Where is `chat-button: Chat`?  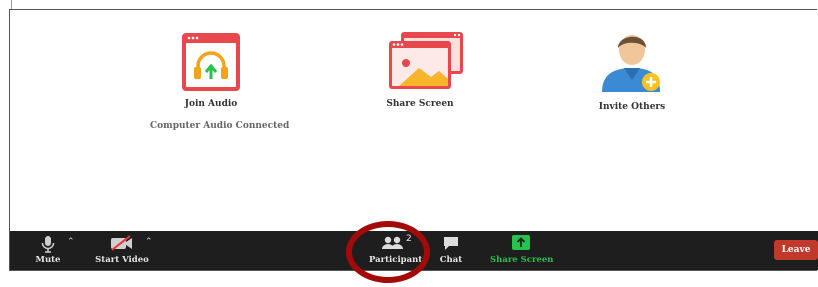 chat-button: Chat is located at coordinates (451, 250).